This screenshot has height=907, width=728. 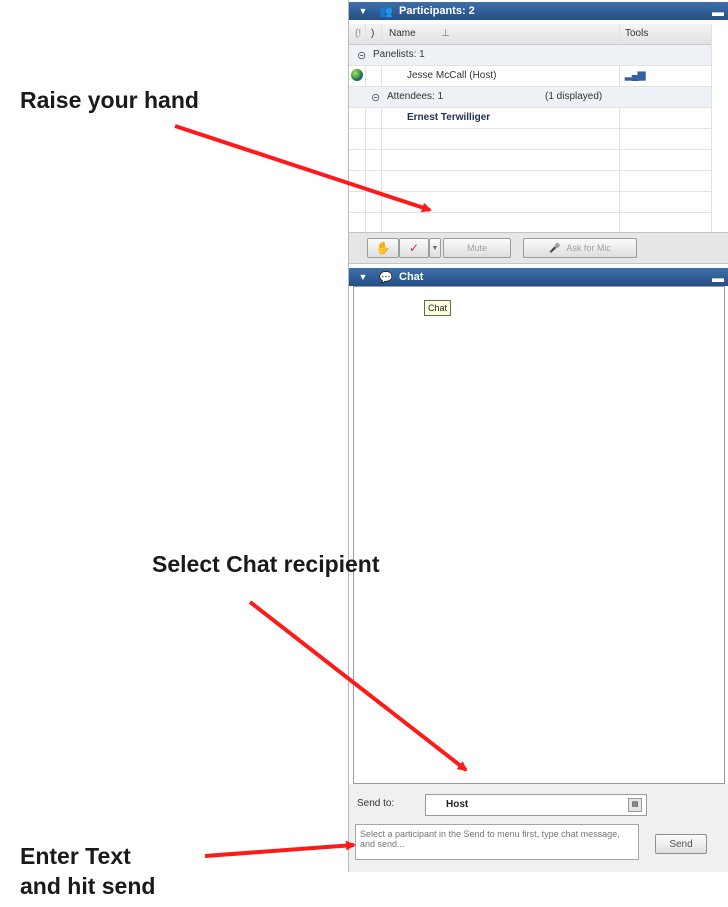 I want to click on select-recipient-arrow, so click(x=358, y=686).